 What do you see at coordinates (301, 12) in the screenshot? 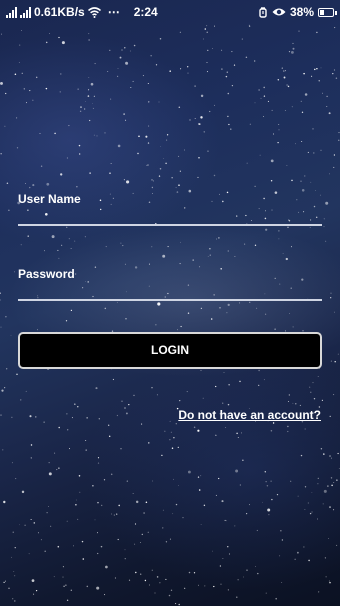
I see `battery-percent: 38%` at bounding box center [301, 12].